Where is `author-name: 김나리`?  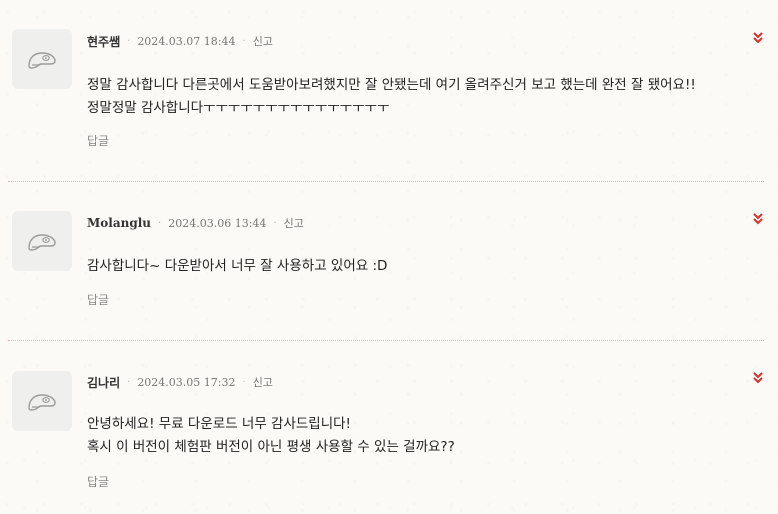
author-name: 김나리 is located at coordinates (103, 382).